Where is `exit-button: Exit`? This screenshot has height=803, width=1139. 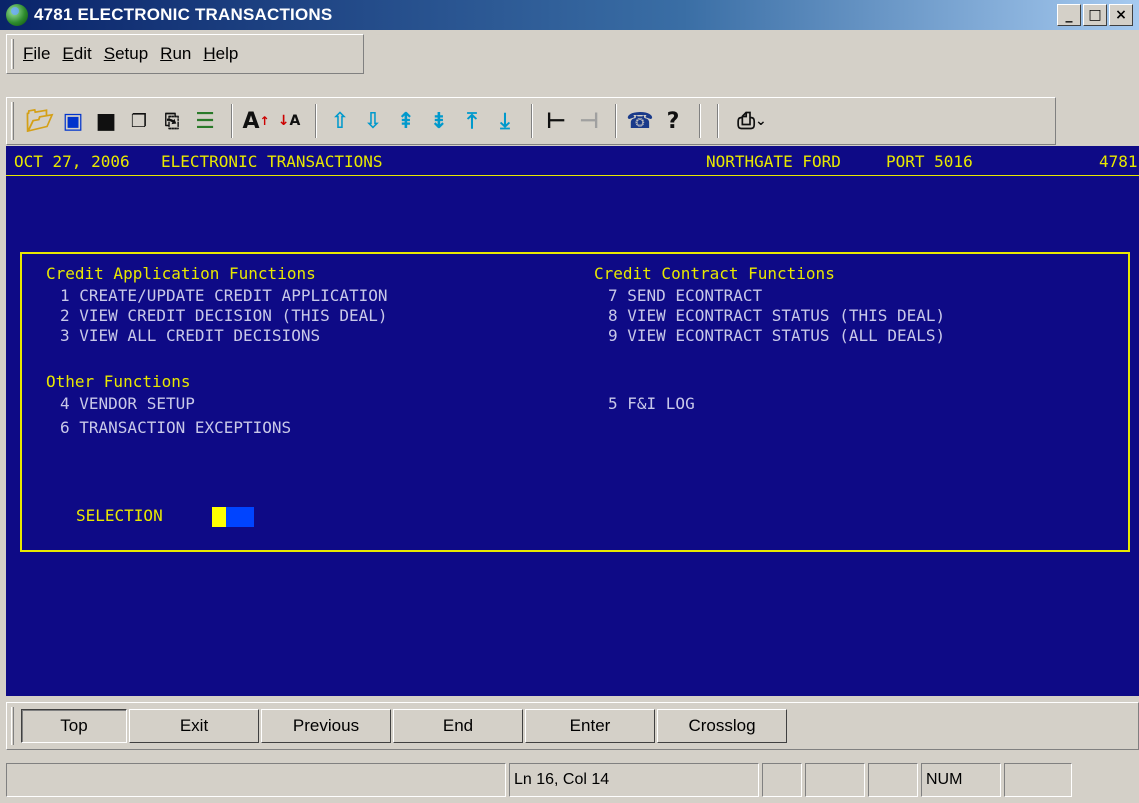
exit-button: Exit is located at coordinates (194, 726).